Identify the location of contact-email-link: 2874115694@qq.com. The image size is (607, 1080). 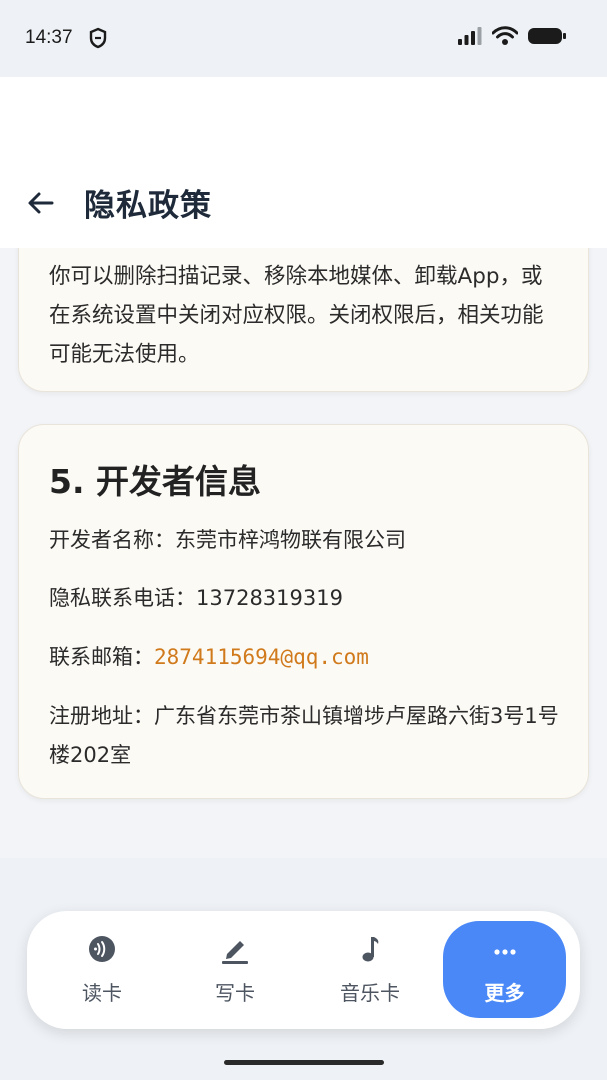
(261, 657).